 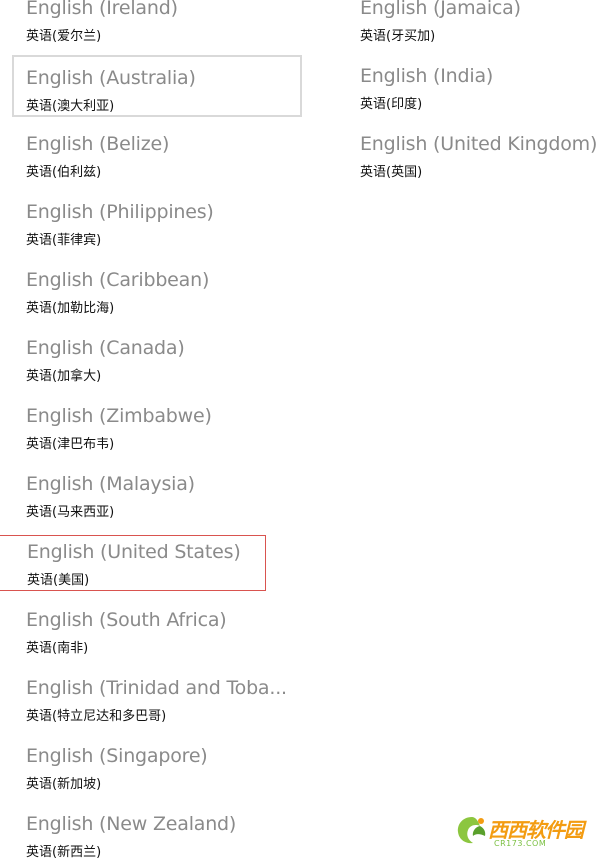 I want to click on language-native-name: 英语(英国), so click(x=391, y=172).